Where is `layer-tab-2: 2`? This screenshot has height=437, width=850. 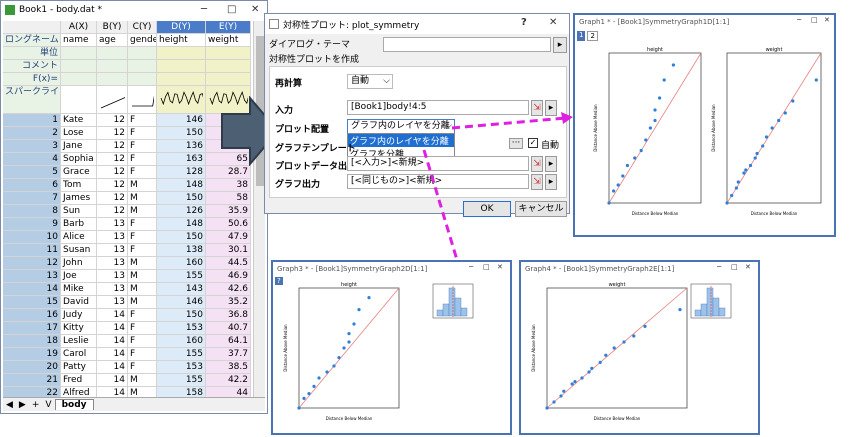 layer-tab-2: 2 is located at coordinates (592, 36).